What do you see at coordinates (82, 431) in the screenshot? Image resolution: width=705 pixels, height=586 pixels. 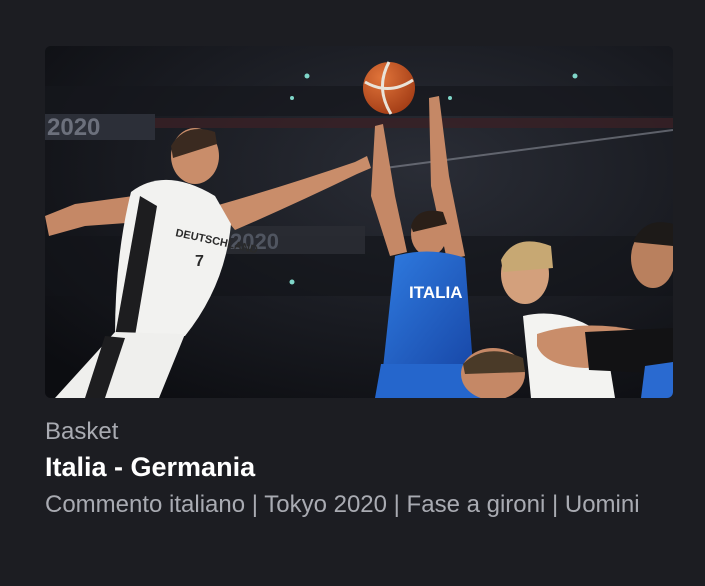 I see `video-category: Basket` at bounding box center [82, 431].